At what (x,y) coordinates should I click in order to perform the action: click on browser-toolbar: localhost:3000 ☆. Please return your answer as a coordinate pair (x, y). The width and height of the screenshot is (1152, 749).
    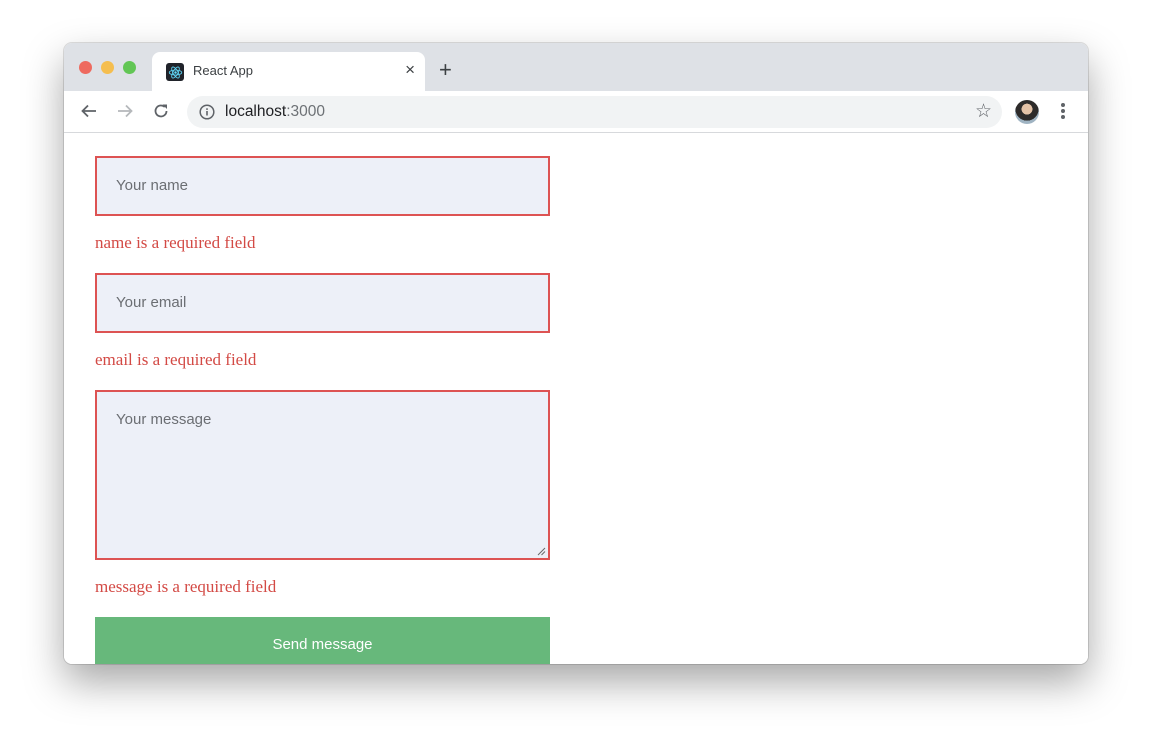
    Looking at the image, I should click on (576, 112).